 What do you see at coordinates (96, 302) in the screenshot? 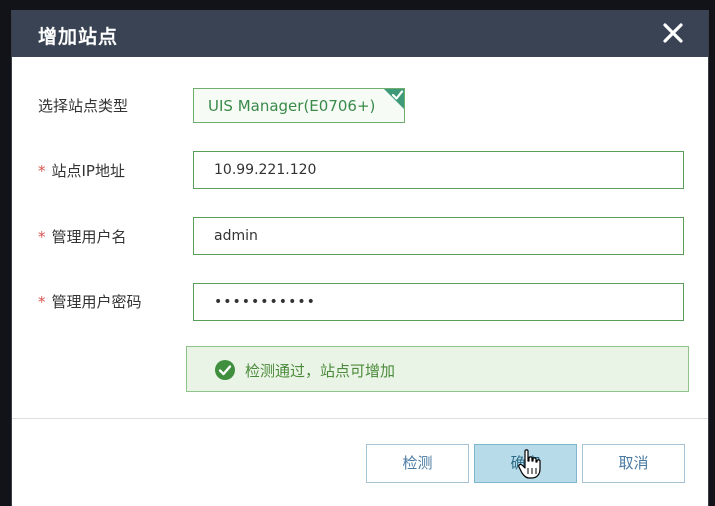
I see `admin-password-label-text: 管理用户密码` at bounding box center [96, 302].